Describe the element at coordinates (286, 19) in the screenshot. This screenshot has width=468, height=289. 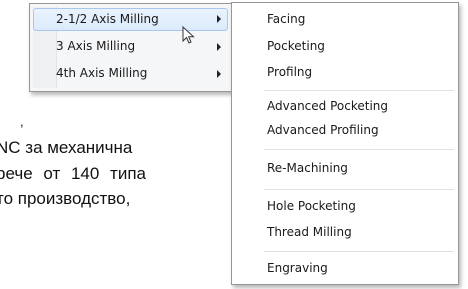
I see `menu-item-label: Facing` at that location.